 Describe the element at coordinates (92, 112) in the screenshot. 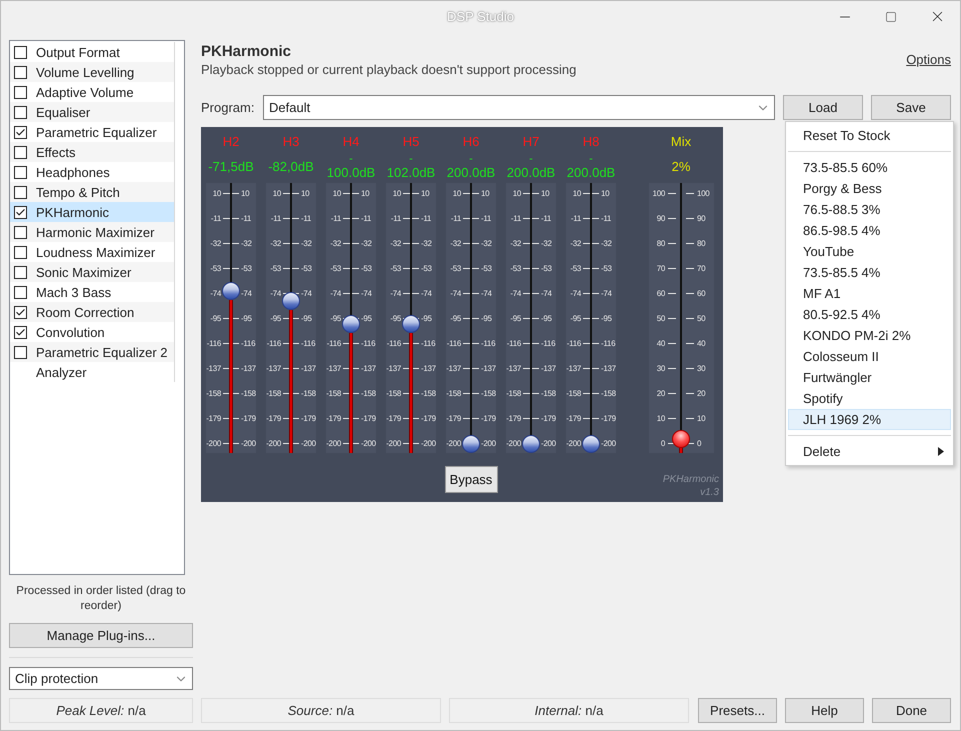

I see `plugin-item: Equaliser` at that location.